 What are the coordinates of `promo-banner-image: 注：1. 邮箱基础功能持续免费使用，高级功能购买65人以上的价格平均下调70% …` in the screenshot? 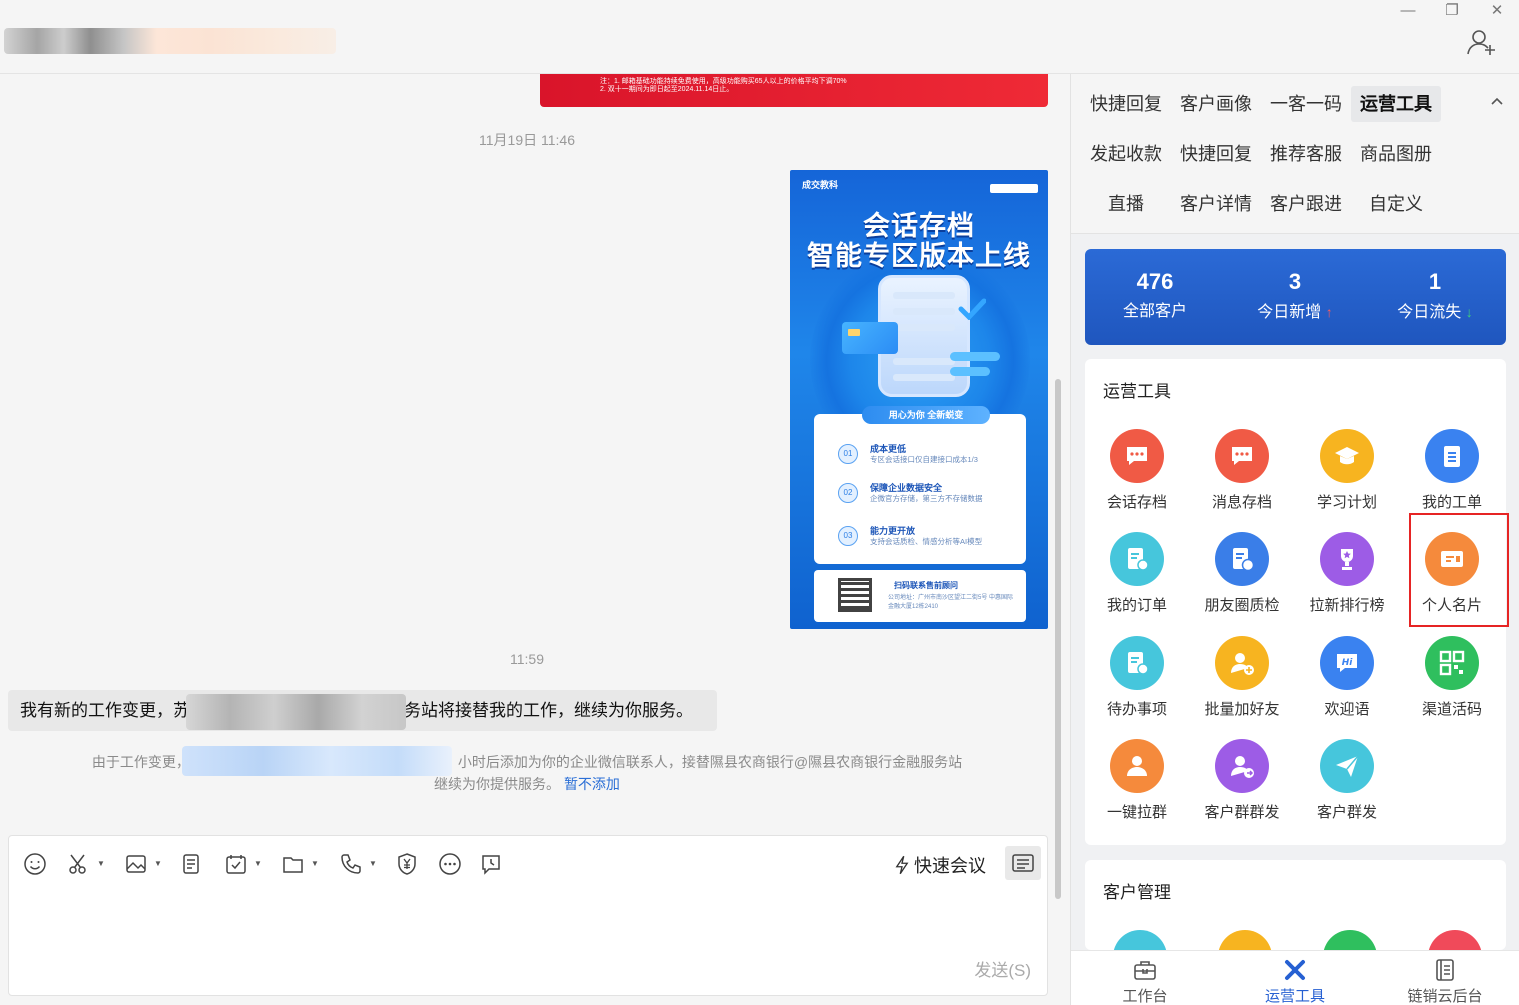 It's located at (794, 90).